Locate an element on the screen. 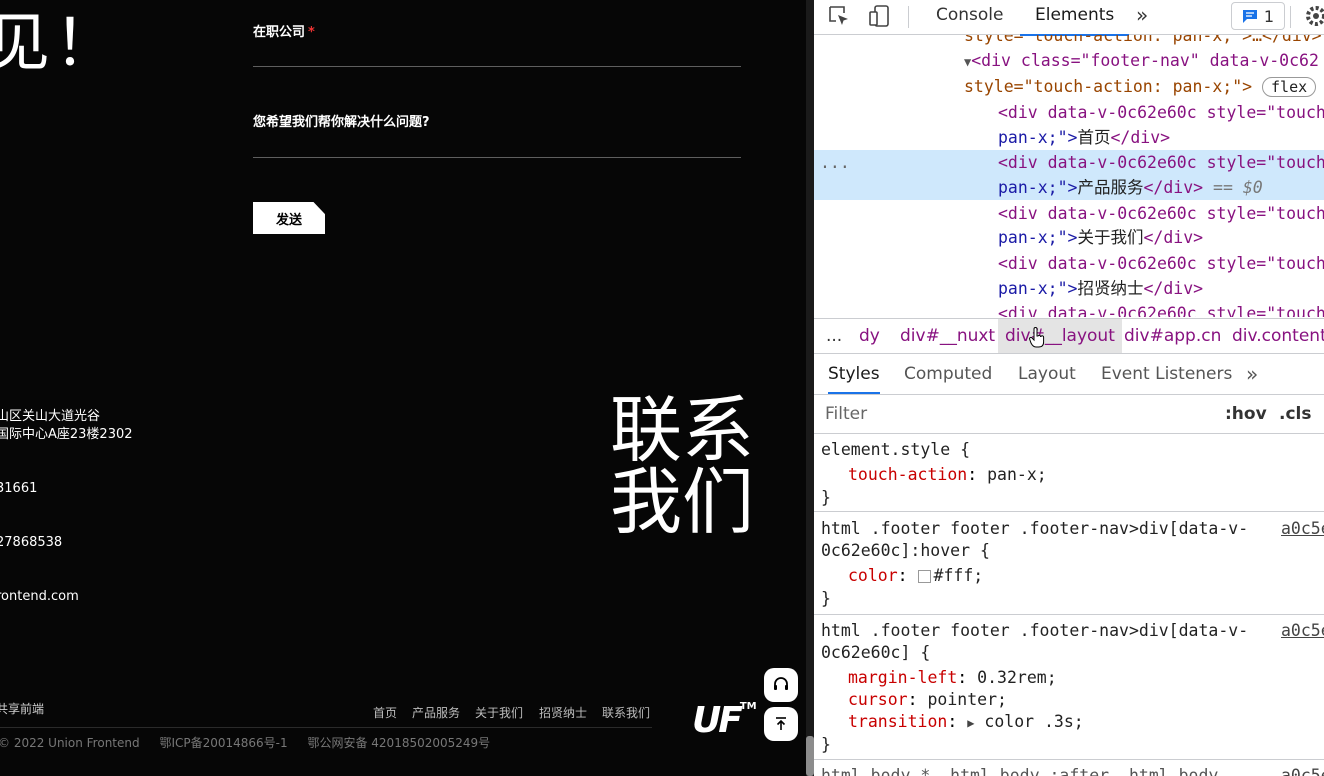 The image size is (1324, 776). uf-logo: UFTM is located at coordinates (724, 720).